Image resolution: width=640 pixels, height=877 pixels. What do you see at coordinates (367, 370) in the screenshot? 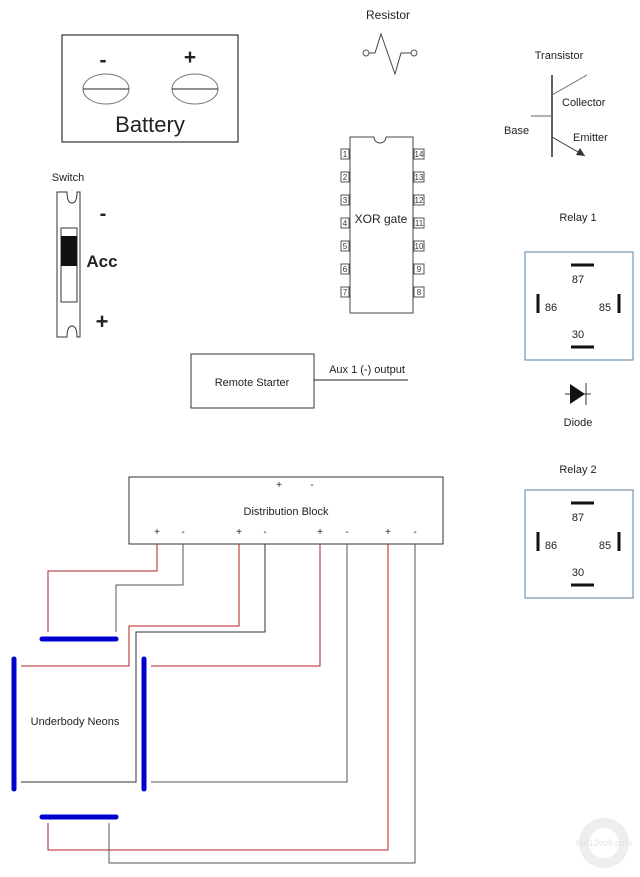
I see `aux1-output-label: Aux 1 (-) output` at bounding box center [367, 370].